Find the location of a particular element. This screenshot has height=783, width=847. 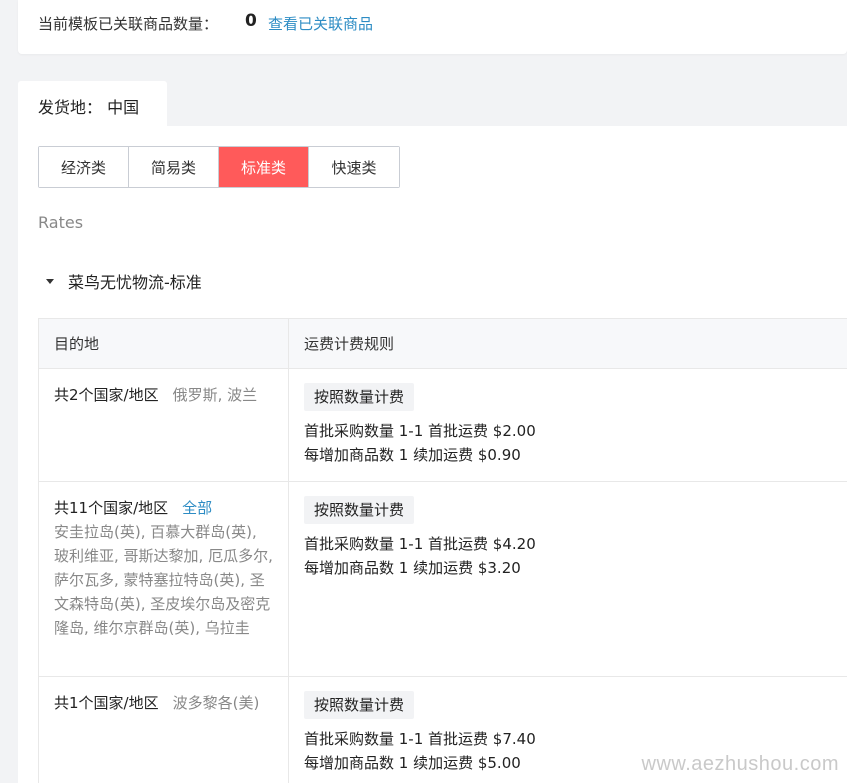

carrier-name: 菜鸟无忧物流-标准 is located at coordinates (135, 282).